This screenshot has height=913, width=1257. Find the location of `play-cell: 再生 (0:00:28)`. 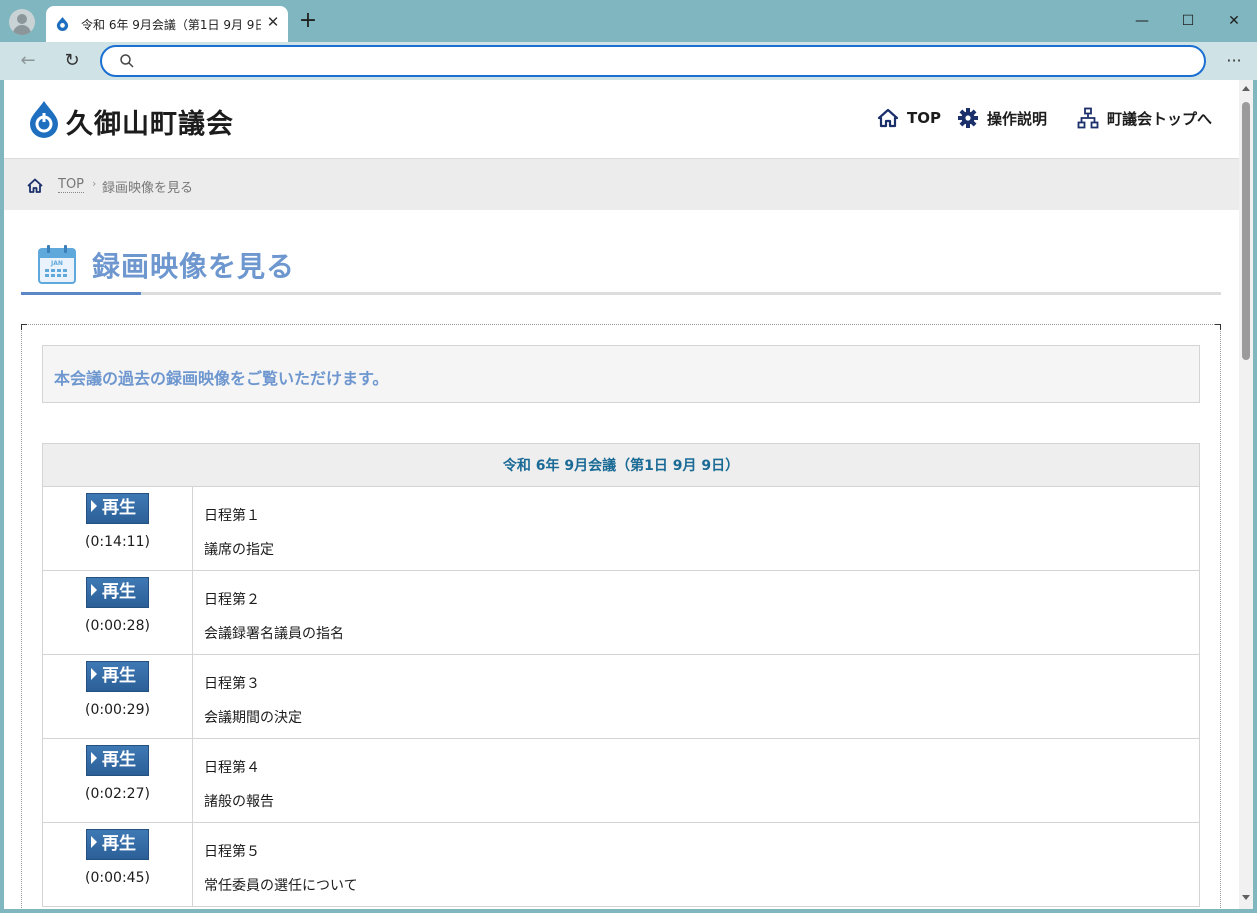

play-cell: 再生 (0:00:28) is located at coordinates (117, 612).